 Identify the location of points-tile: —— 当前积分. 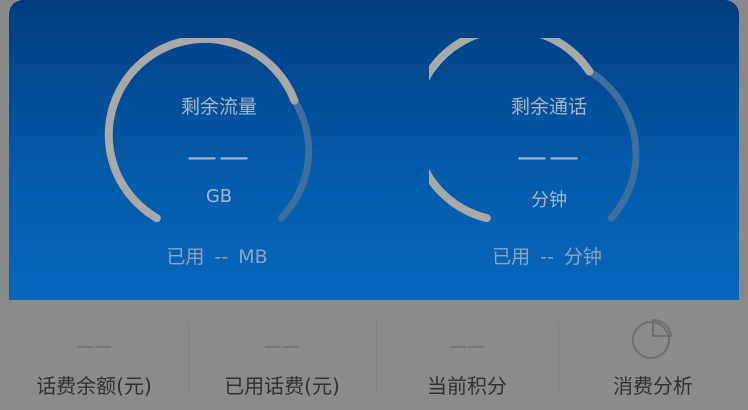
(467, 355).